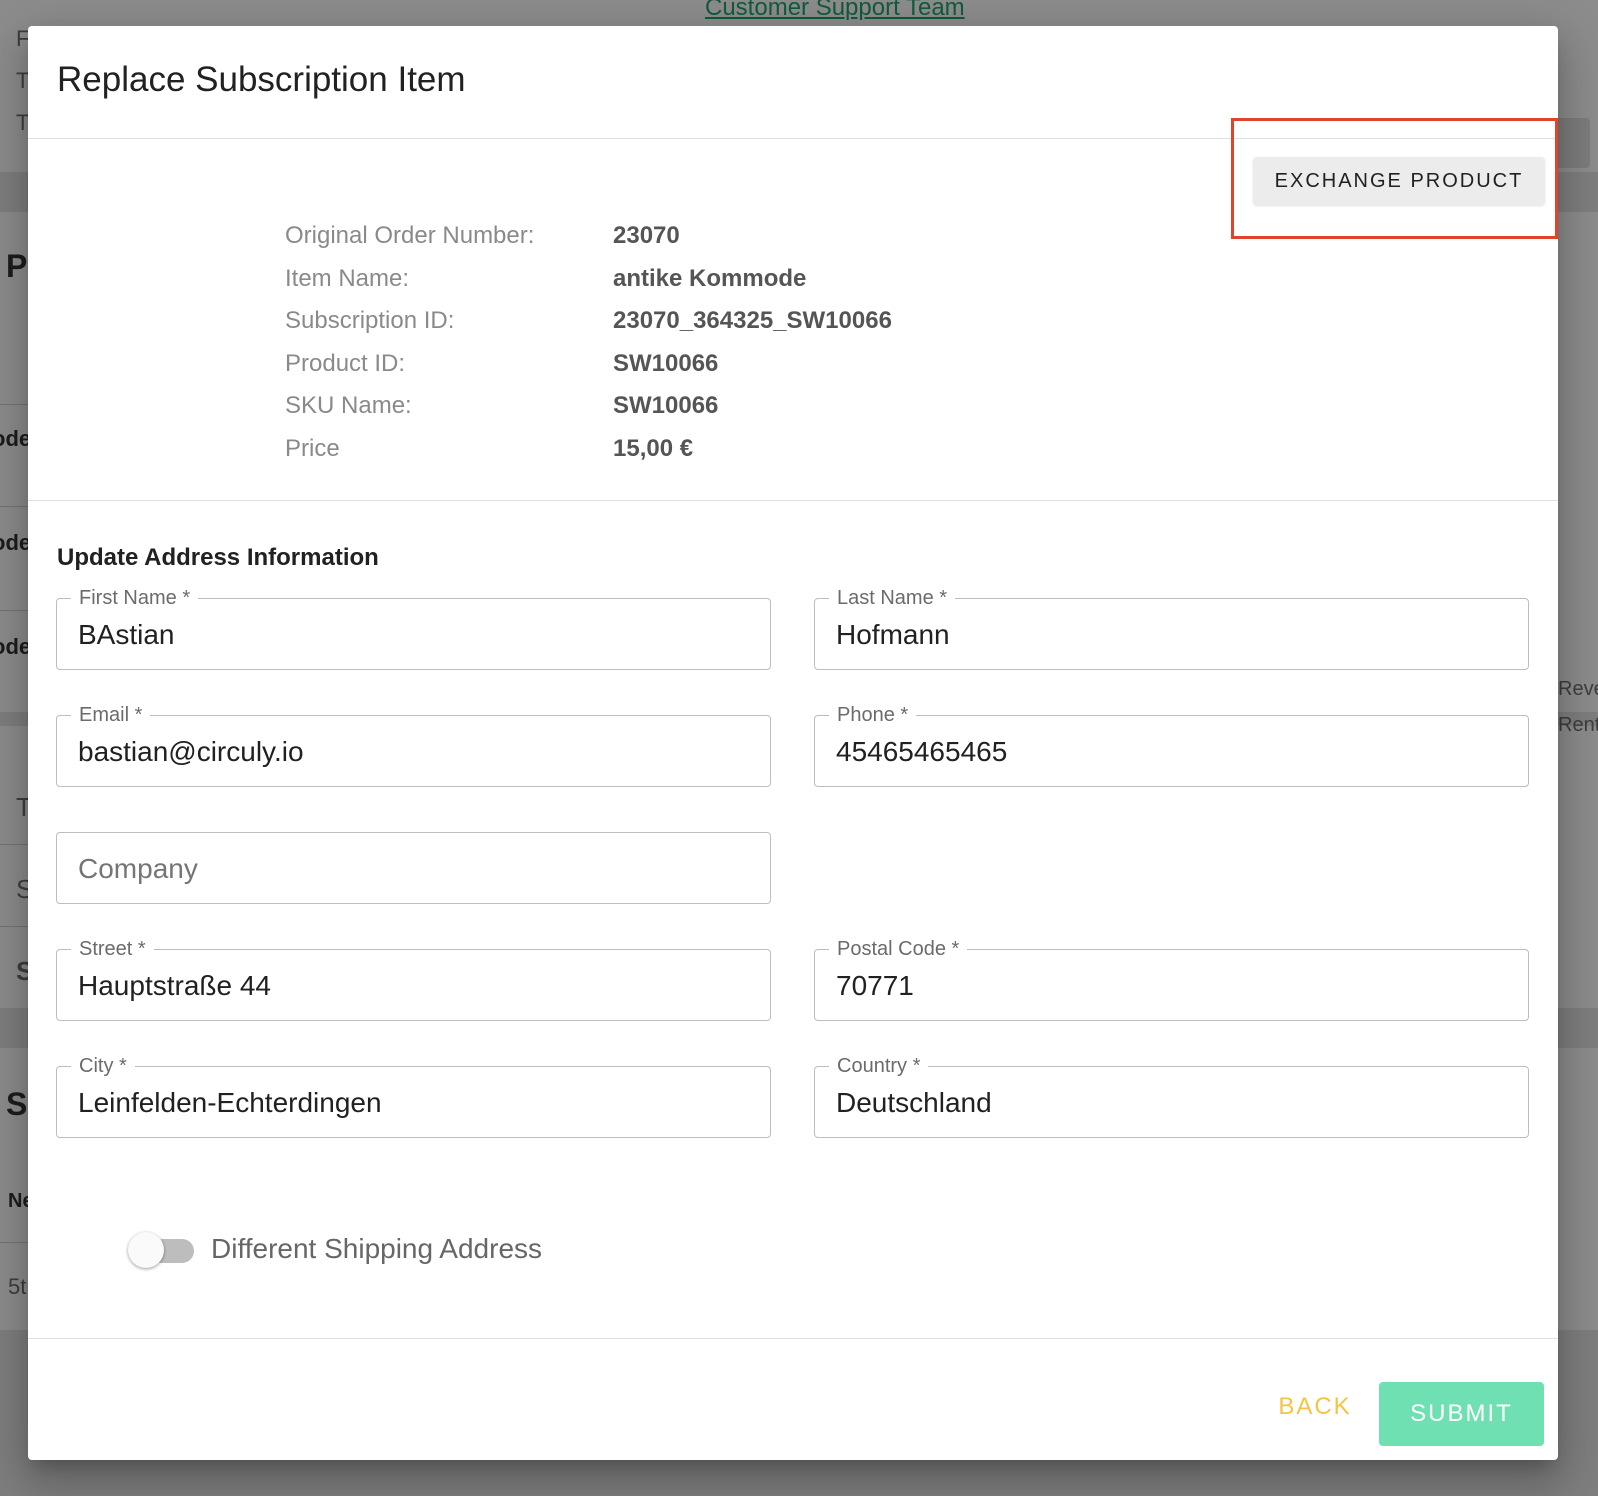 This screenshot has width=1598, height=1496. What do you see at coordinates (793, 500) in the screenshot?
I see `info-divider` at bounding box center [793, 500].